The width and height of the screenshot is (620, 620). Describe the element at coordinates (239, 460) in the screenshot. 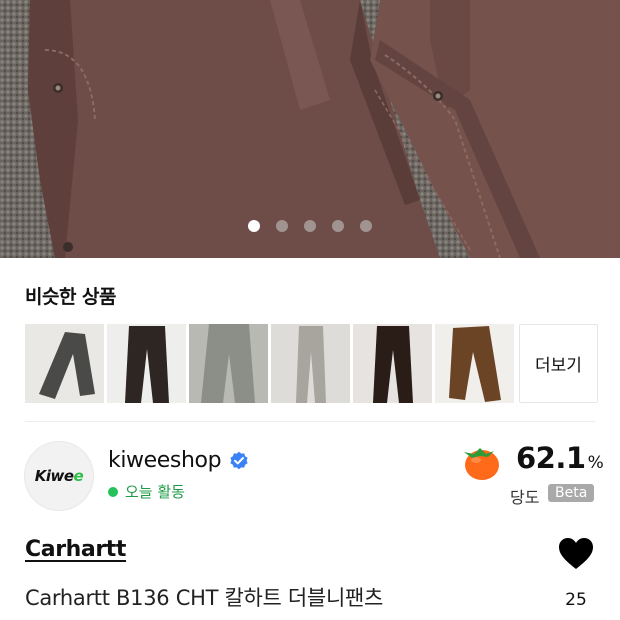

I see `verified-badge-icon` at that location.